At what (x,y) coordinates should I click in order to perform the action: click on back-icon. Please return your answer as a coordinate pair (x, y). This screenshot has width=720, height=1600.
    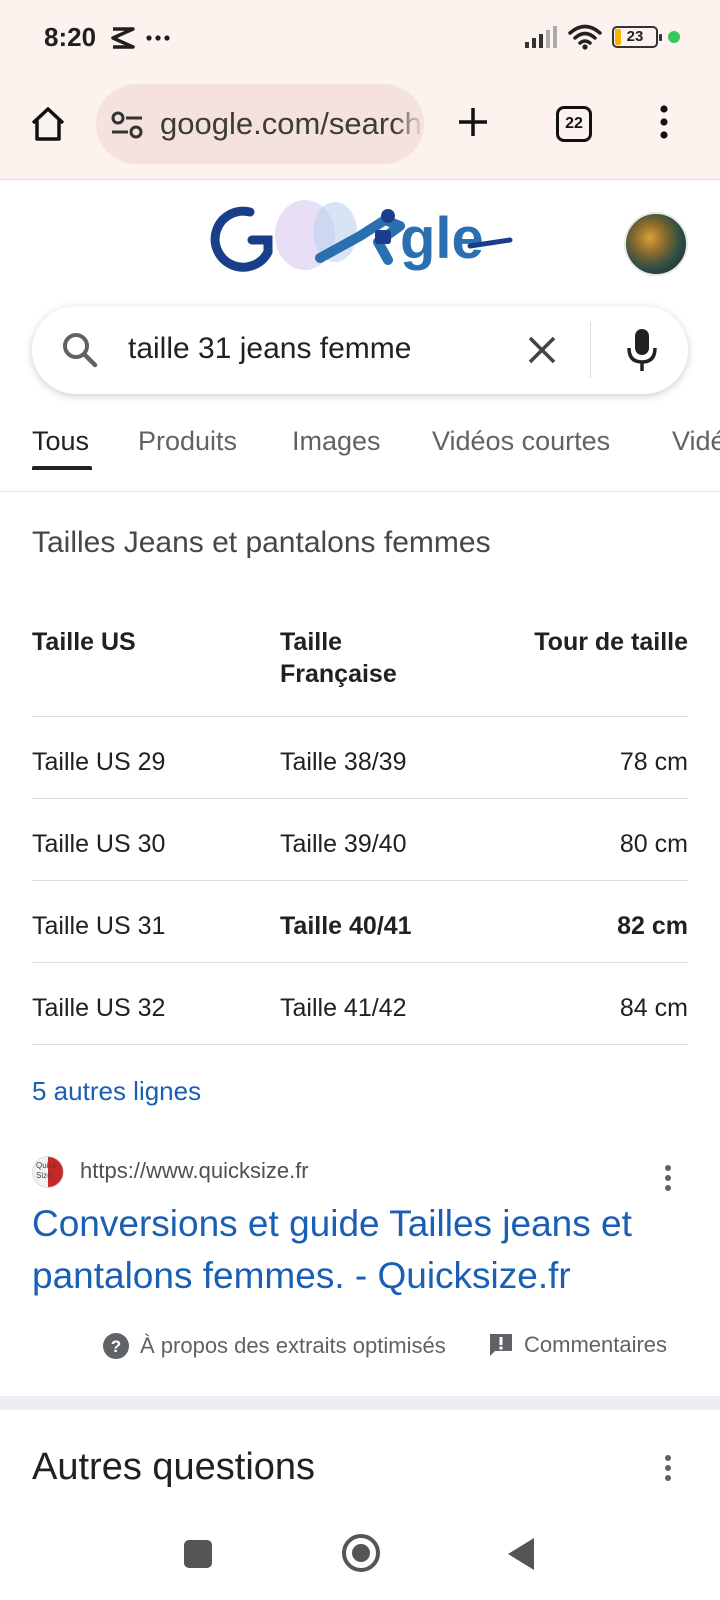
    Looking at the image, I should click on (521, 1554).